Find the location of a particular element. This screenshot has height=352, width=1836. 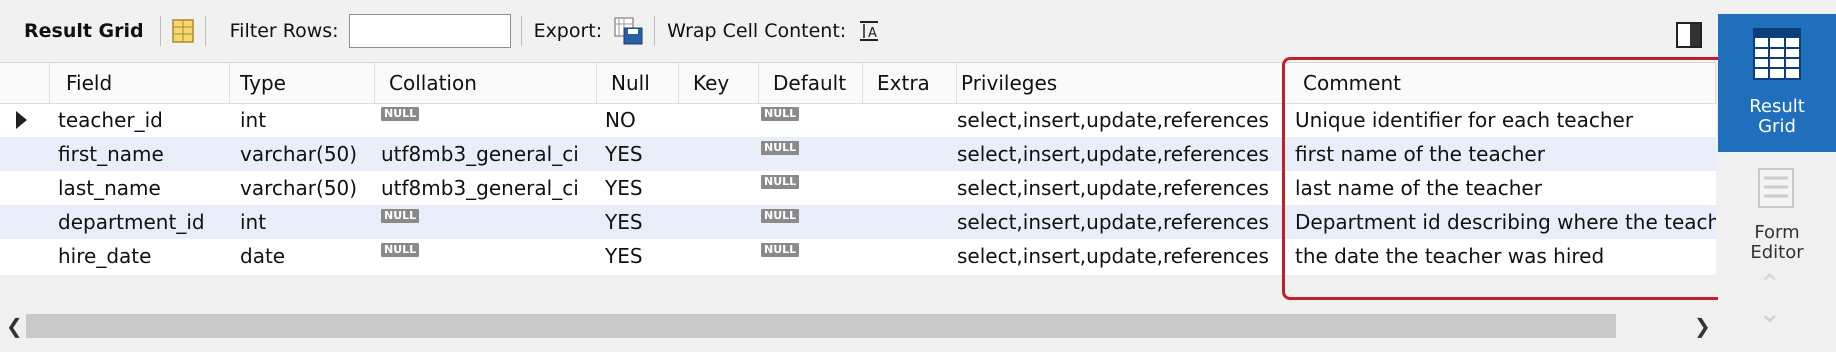

scrollbar-thumb is located at coordinates (821, 326).